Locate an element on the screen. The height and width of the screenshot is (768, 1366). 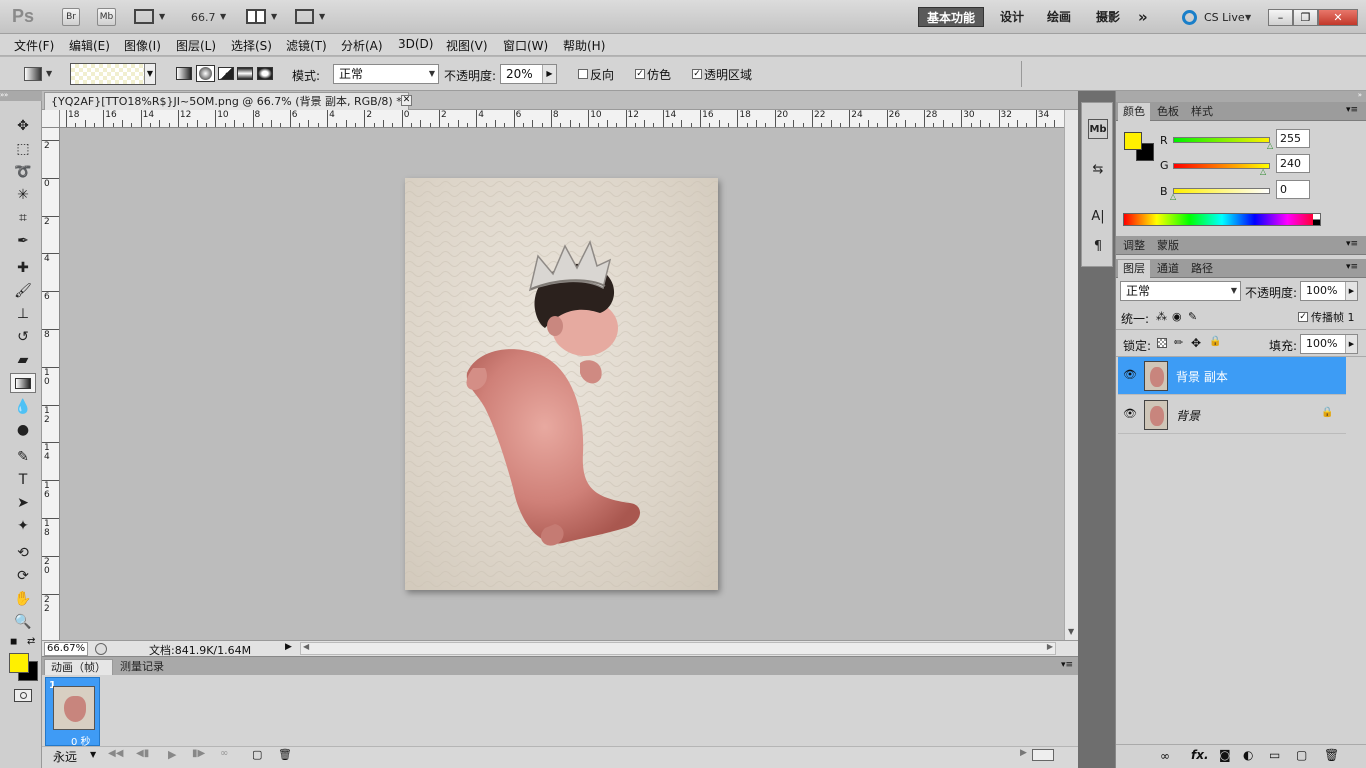
workspace-essentials: 基本功能 is located at coordinates (951, 17).